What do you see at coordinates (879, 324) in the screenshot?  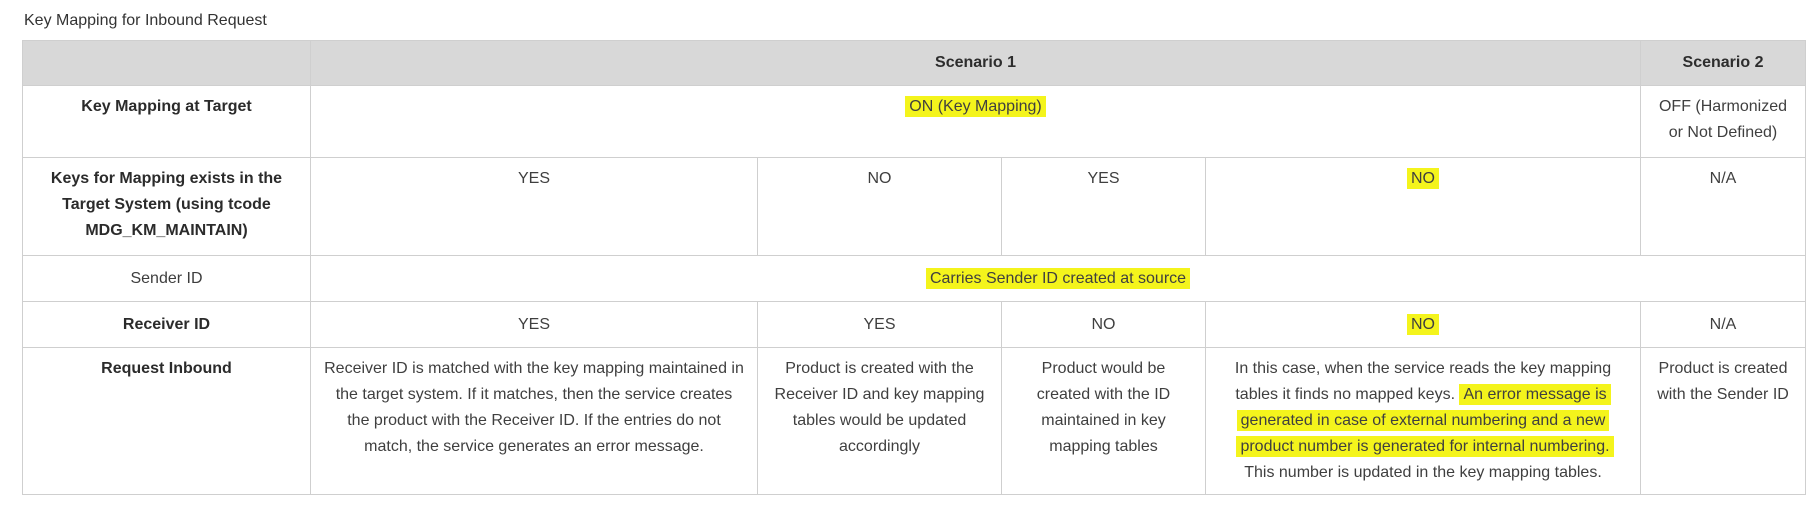 I see `cell-receiver-id-2: YES` at bounding box center [879, 324].